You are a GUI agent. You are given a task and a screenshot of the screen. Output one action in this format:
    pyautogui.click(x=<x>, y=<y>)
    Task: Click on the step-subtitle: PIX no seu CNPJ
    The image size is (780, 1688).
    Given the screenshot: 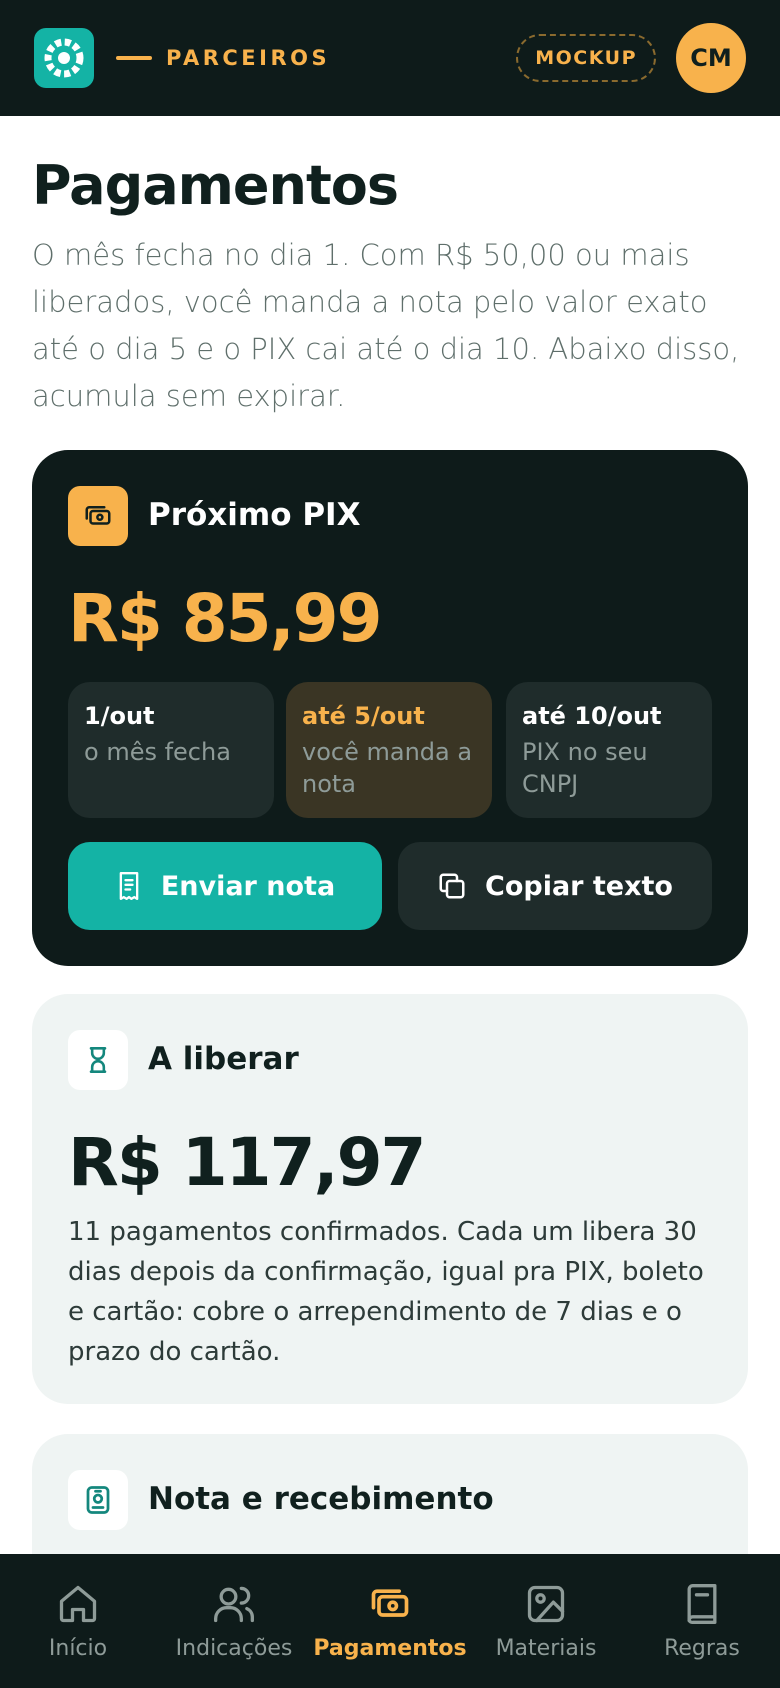 What is the action you would take?
    pyautogui.click(x=585, y=768)
    